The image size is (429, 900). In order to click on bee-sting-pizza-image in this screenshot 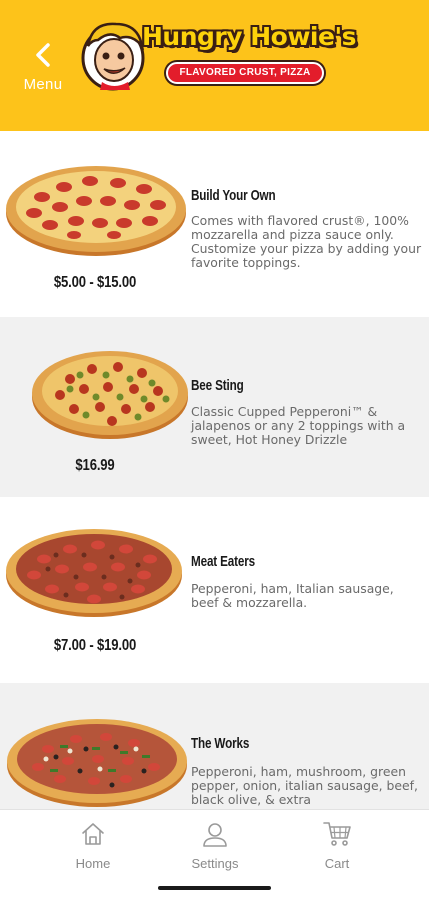, I will do `click(110, 395)`.